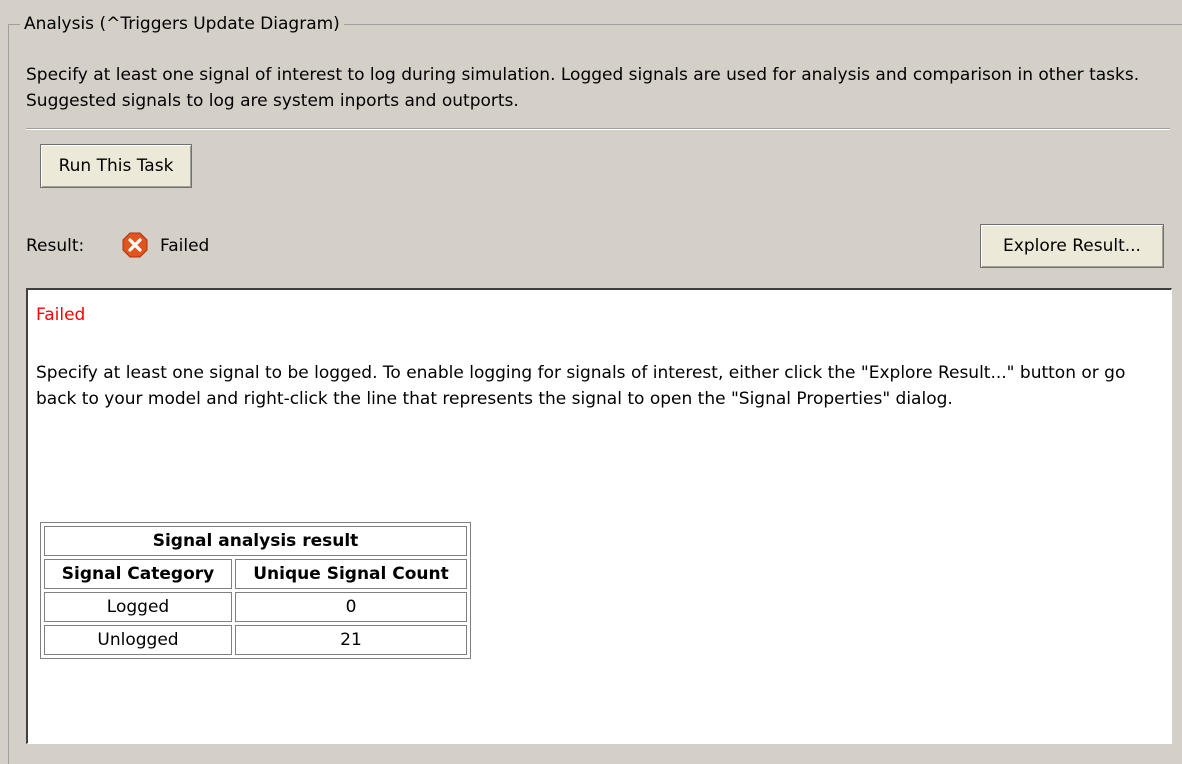  I want to click on result-status: Failed, so click(185, 246).